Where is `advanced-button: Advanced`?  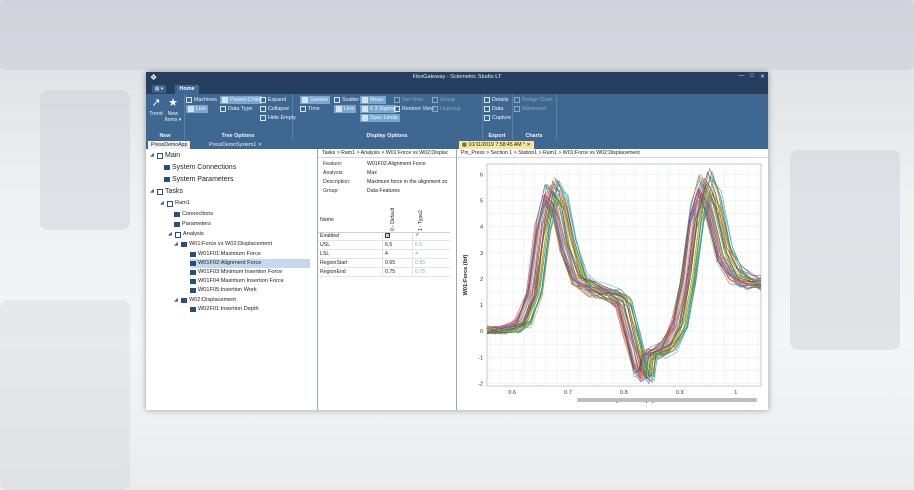
advanced-button: Advanced is located at coordinates (530, 109).